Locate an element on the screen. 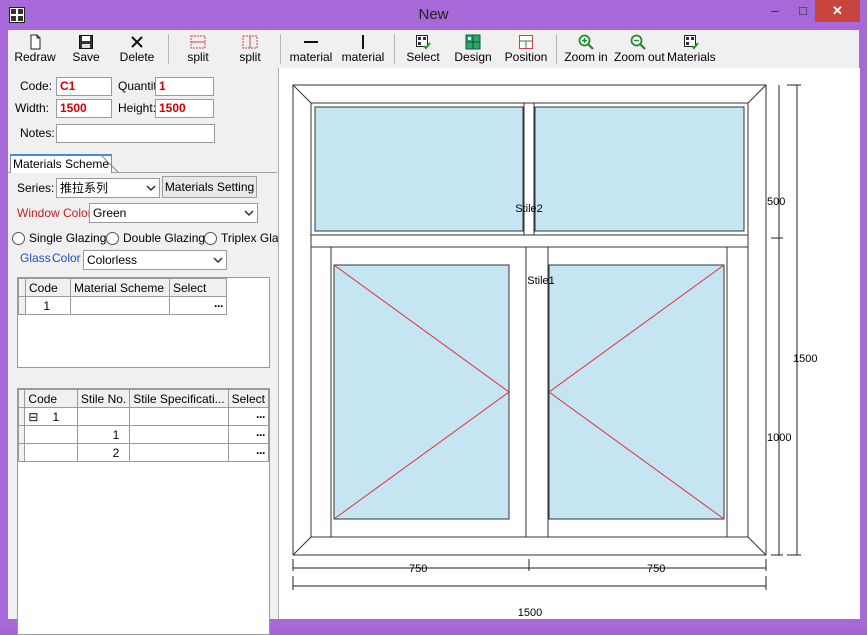 This screenshot has width=867, height=635. top-left-glass is located at coordinates (419, 169).